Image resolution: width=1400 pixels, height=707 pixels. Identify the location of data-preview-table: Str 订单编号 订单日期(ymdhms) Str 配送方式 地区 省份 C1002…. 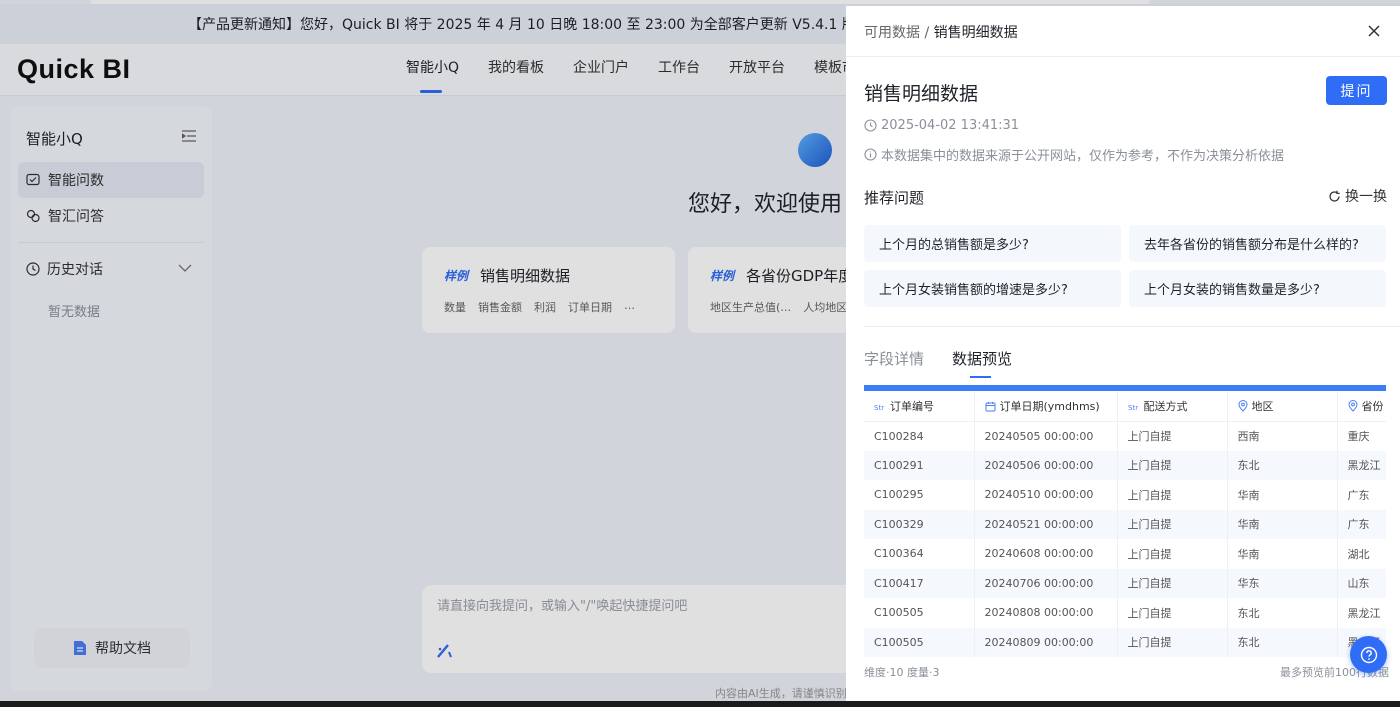
(1125, 524).